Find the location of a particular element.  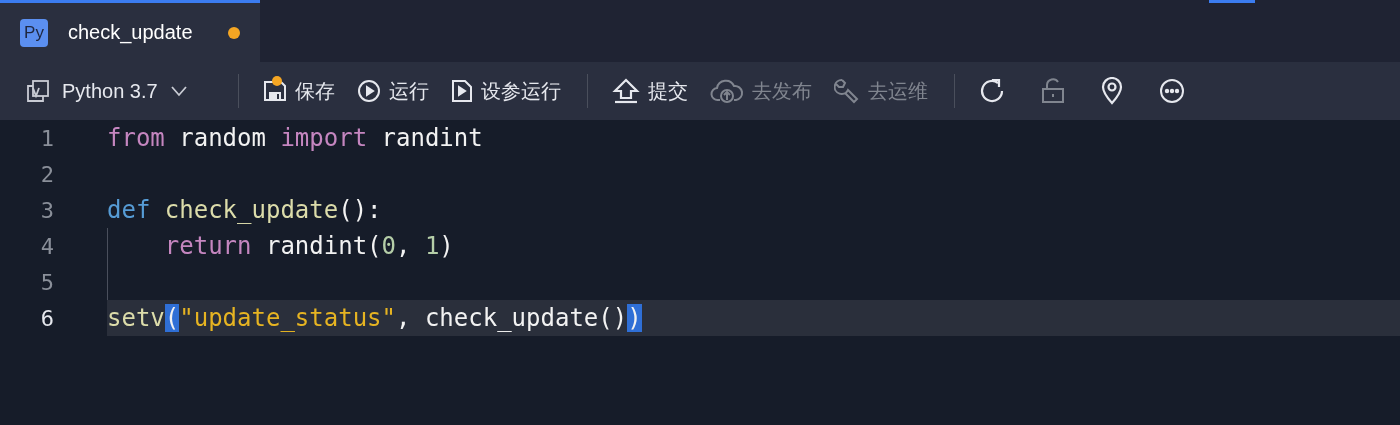

line-number: 2 is located at coordinates (47, 174).